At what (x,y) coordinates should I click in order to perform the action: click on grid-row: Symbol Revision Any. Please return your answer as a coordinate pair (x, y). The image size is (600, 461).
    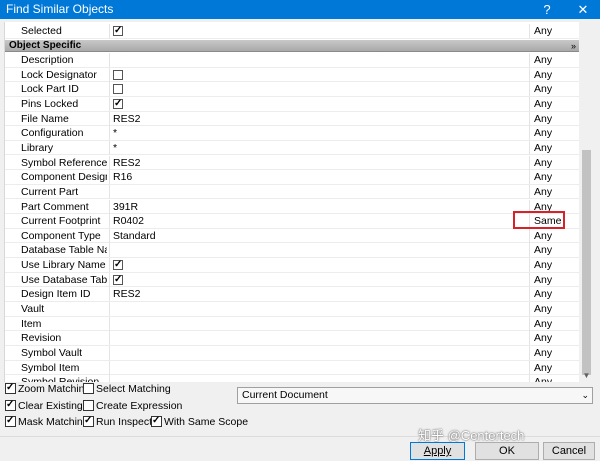
    Looking at the image, I should click on (292, 378).